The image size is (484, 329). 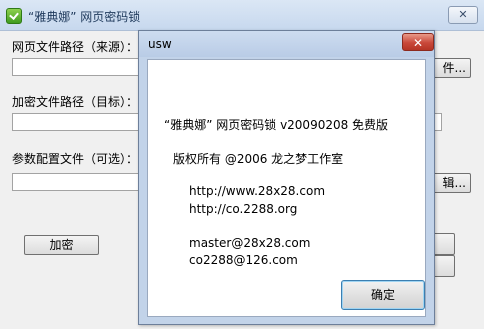 I want to click on config-file-label: 参数配置文件（可选）：, so click(x=75, y=159).